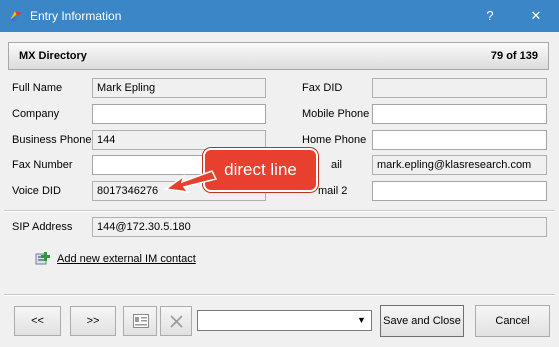  I want to click on vcard-button, so click(140, 321).